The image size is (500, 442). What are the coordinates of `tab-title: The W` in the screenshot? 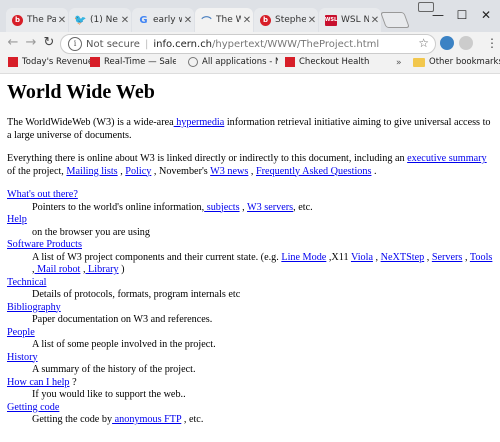 It's located at (228, 20).